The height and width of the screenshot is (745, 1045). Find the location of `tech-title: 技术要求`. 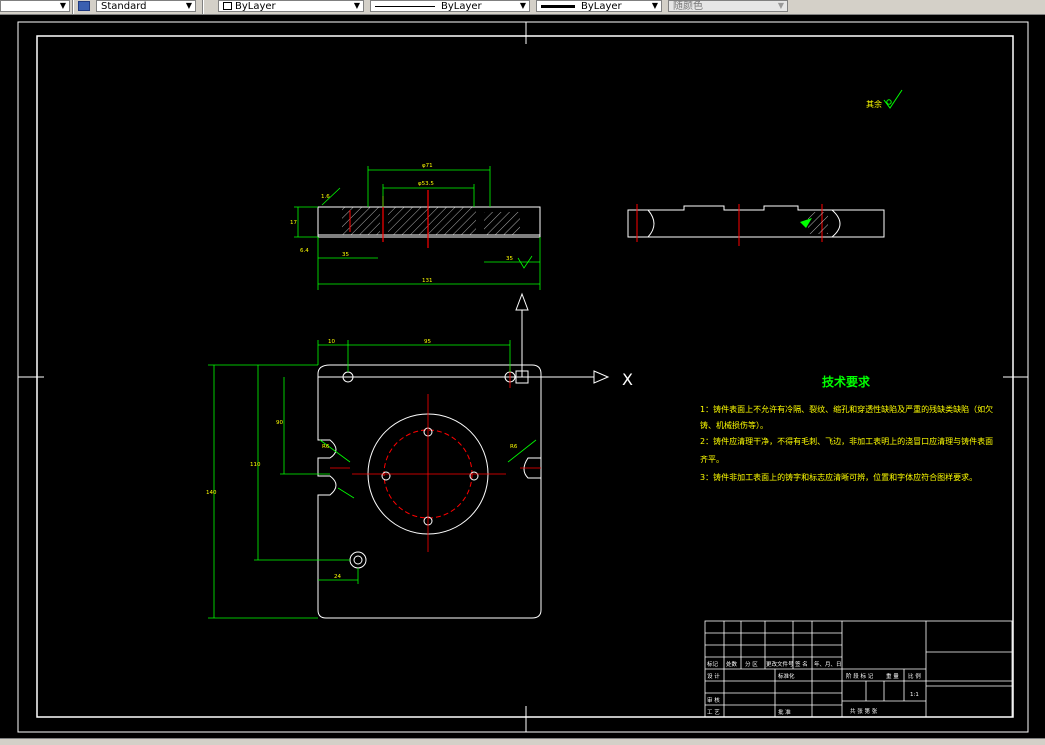

tech-title: 技术要求 is located at coordinates (846, 381).